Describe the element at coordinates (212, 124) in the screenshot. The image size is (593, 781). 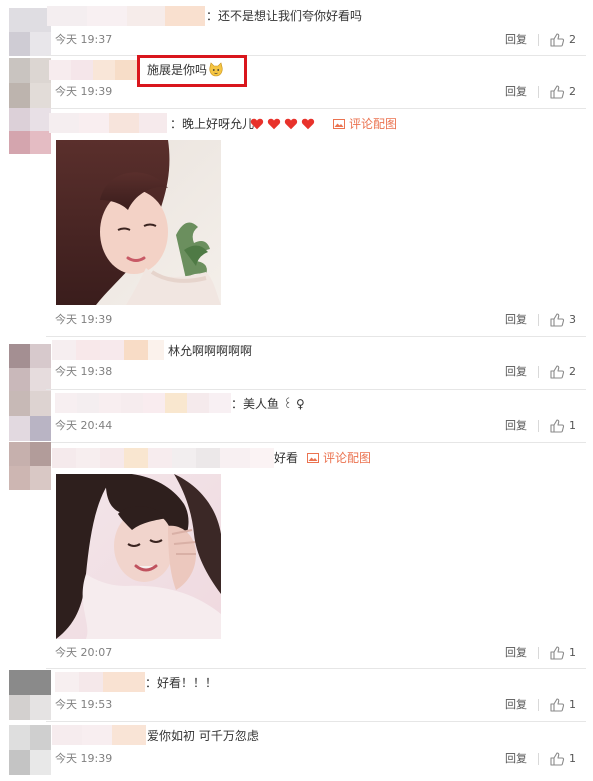
I see `comment-text: ：晚上好呀允儿` at that location.